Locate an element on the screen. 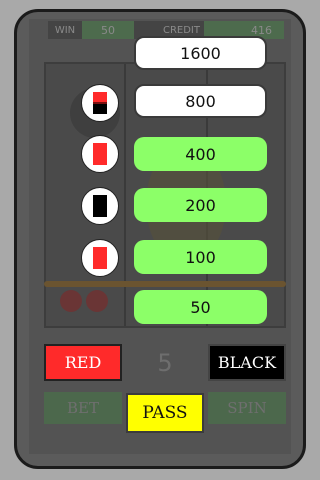  ladder-amount-200: 200 is located at coordinates (200, 205).